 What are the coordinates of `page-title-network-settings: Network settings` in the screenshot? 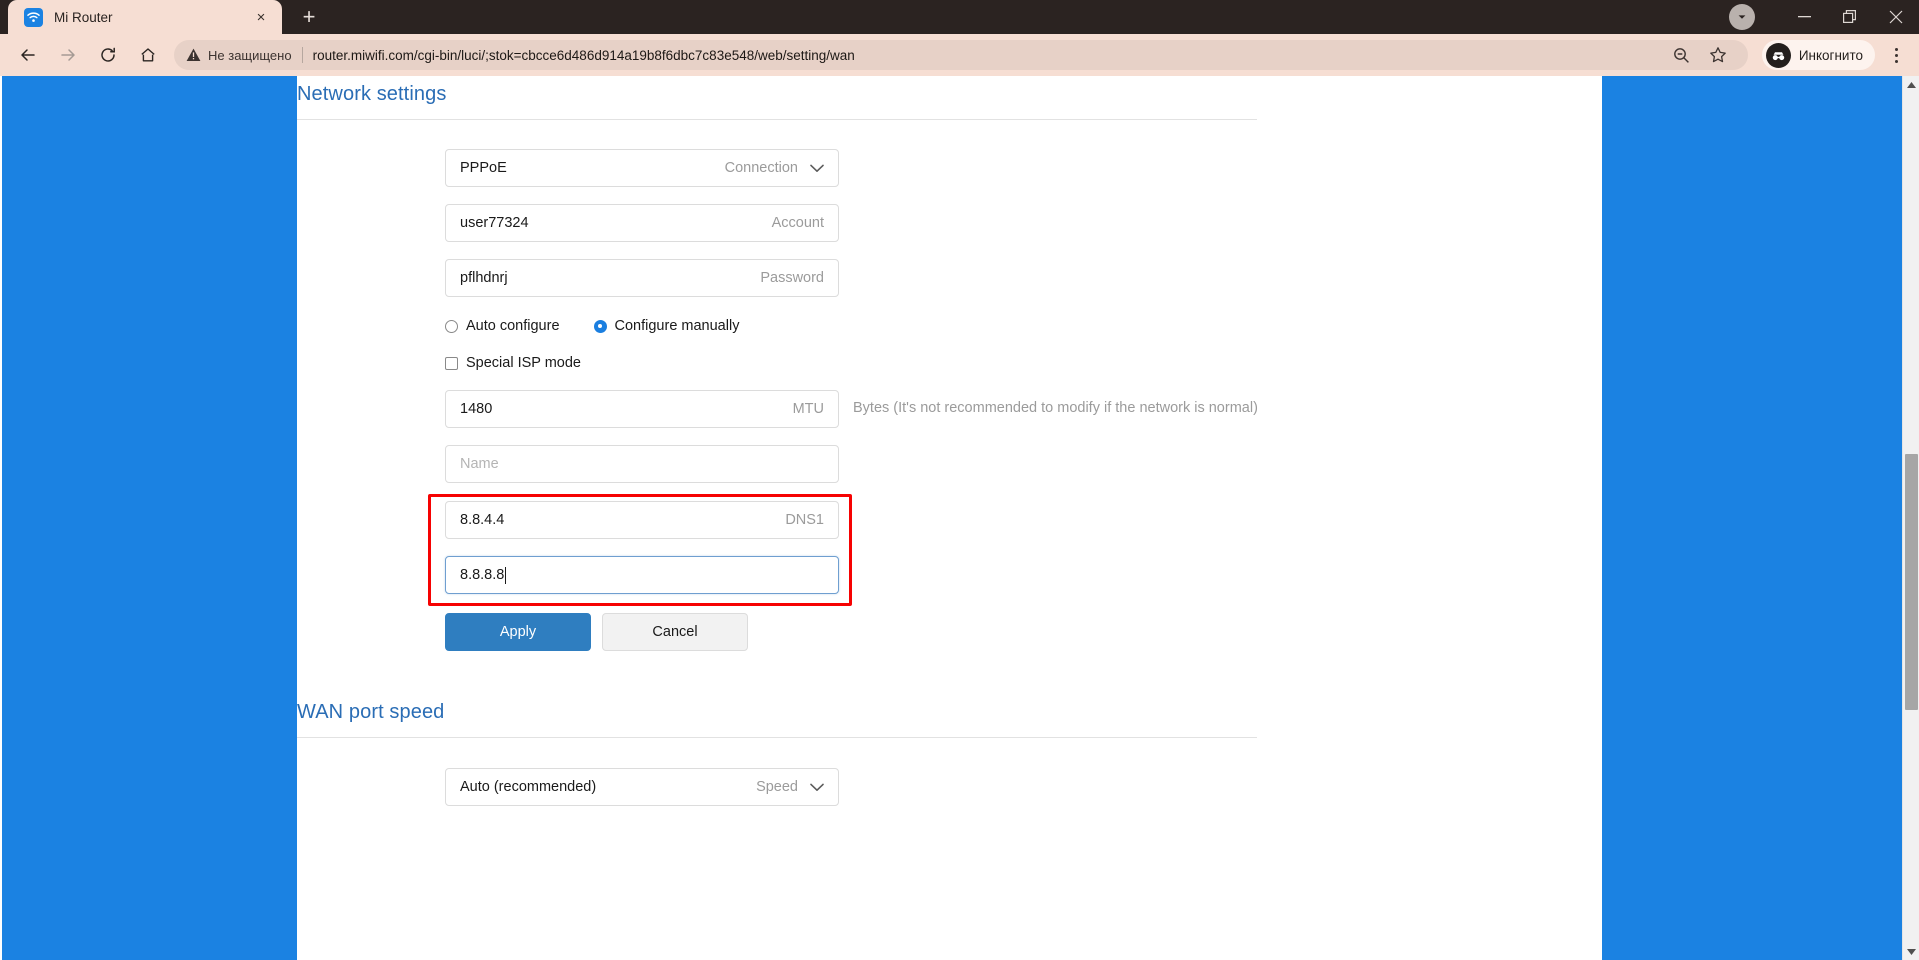 It's located at (372, 94).